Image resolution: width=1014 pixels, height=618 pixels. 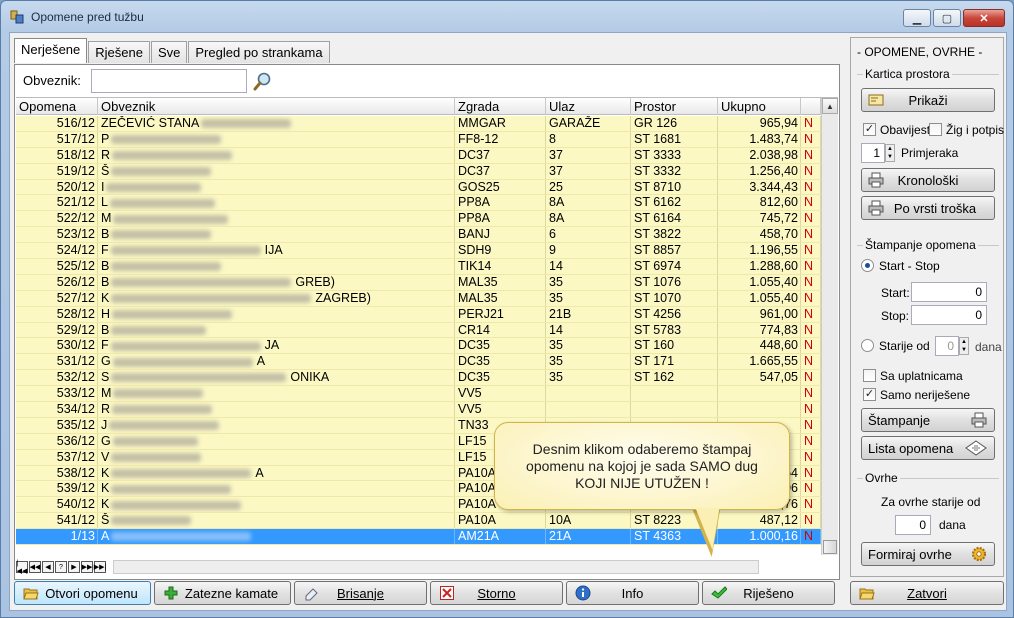 What do you see at coordinates (82, 593) in the screenshot?
I see `otvori-opomenu-button: Otvori opomenu` at bounding box center [82, 593].